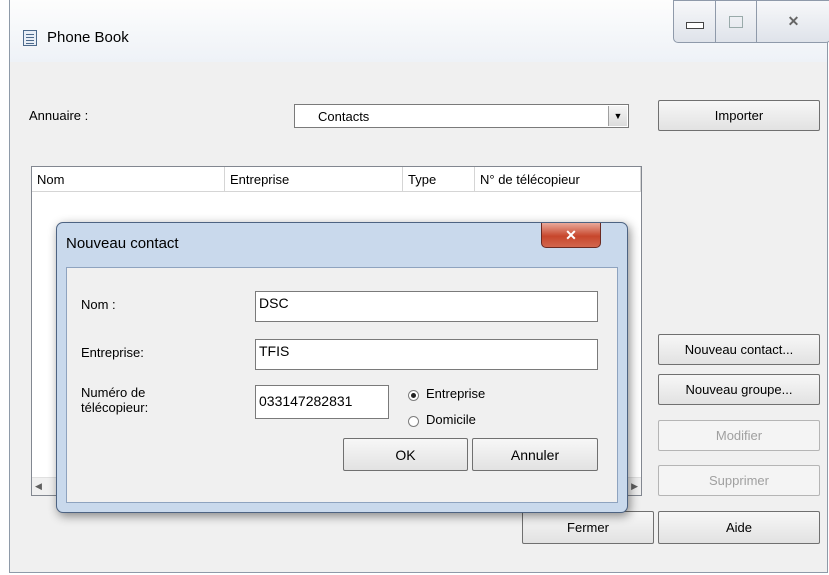 The image size is (829, 575). Describe the element at coordinates (30, 38) in the screenshot. I see `phone-book-app-icon` at that location.